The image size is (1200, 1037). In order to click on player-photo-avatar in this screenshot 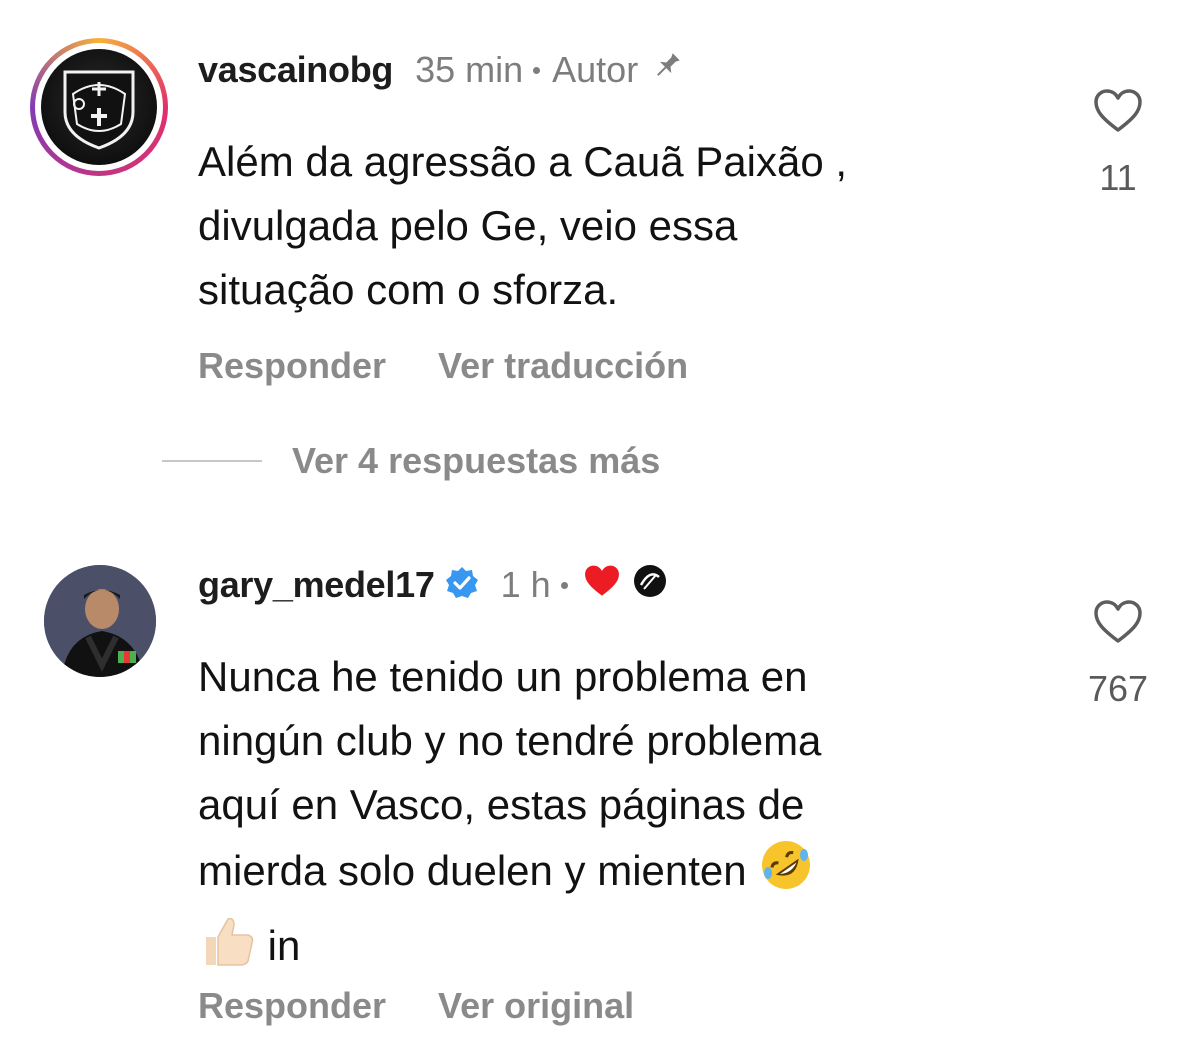, I will do `click(100, 621)`.